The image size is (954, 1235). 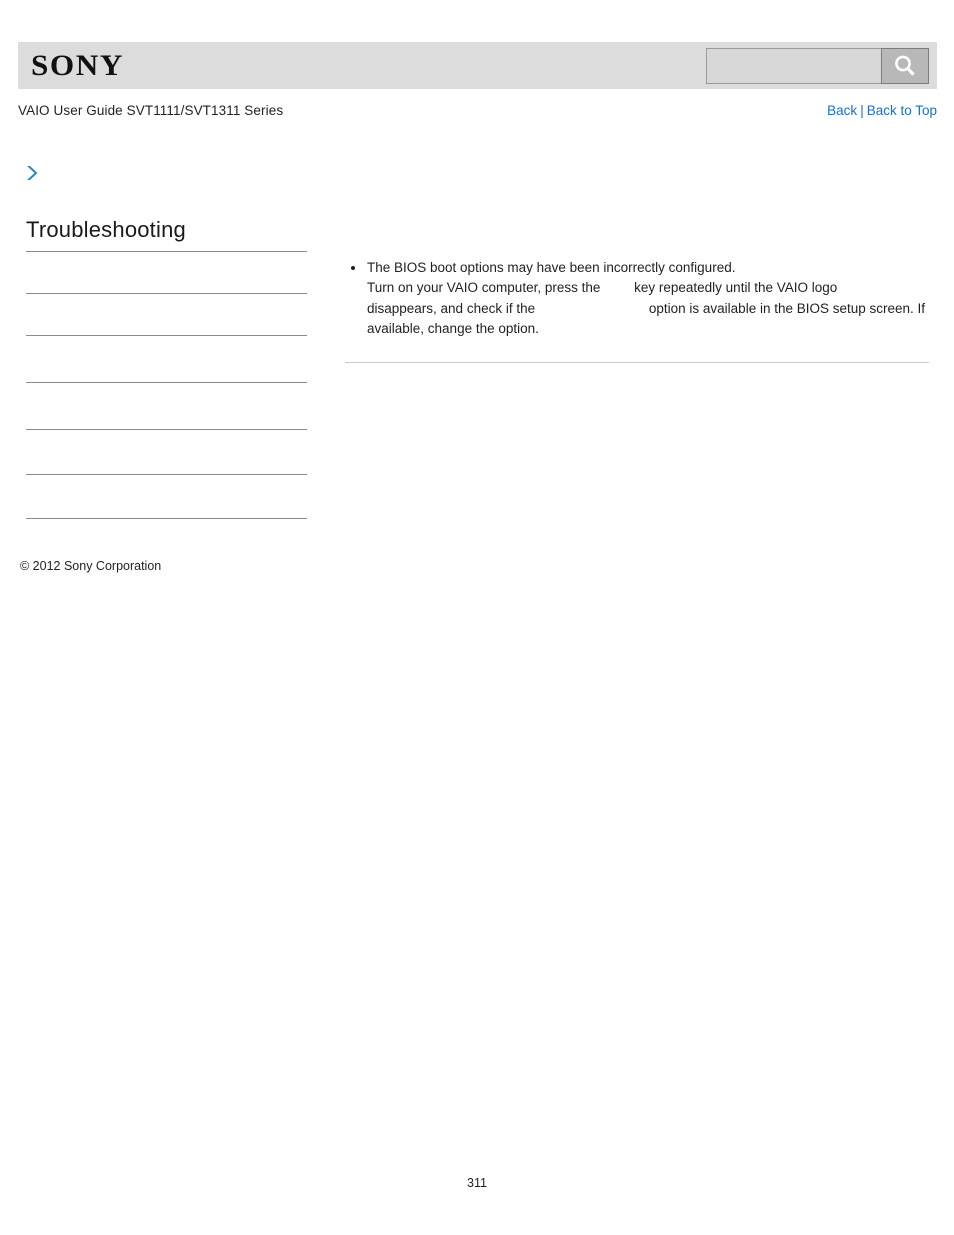 What do you see at coordinates (477, 65) in the screenshot?
I see `site-header: SONY` at bounding box center [477, 65].